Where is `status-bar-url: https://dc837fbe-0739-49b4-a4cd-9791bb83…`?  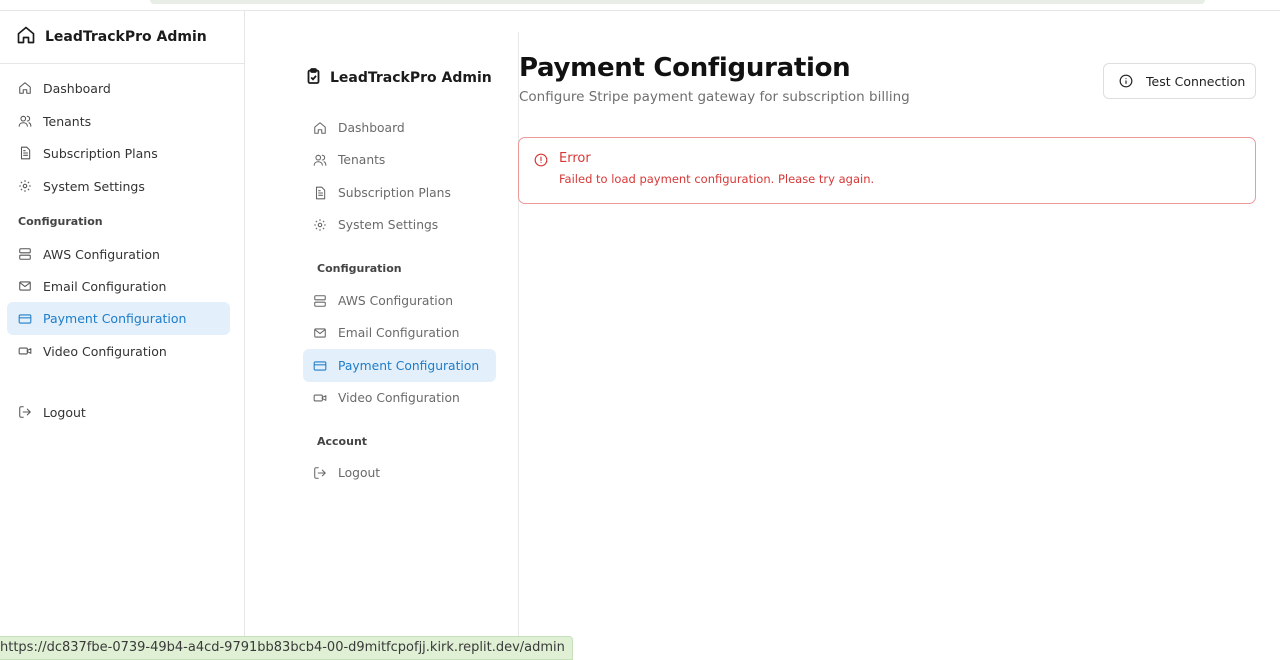 status-bar-url: https://dc837fbe-0739-49b4-a4cd-9791bb83… is located at coordinates (286, 648).